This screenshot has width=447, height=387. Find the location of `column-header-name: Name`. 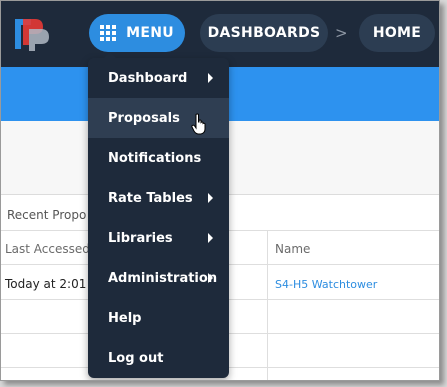

column-header-name: Name is located at coordinates (292, 249).